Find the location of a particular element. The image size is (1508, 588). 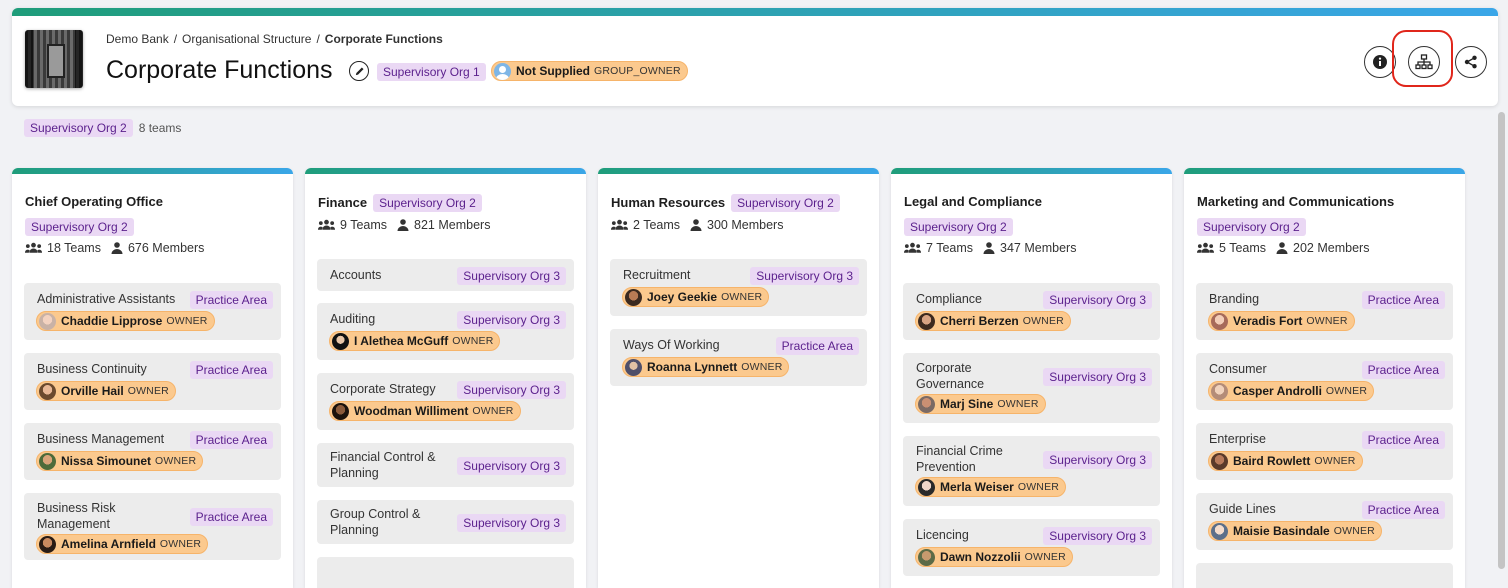

column-title-row: Finance Supervisory Org 2 is located at coordinates (400, 203).